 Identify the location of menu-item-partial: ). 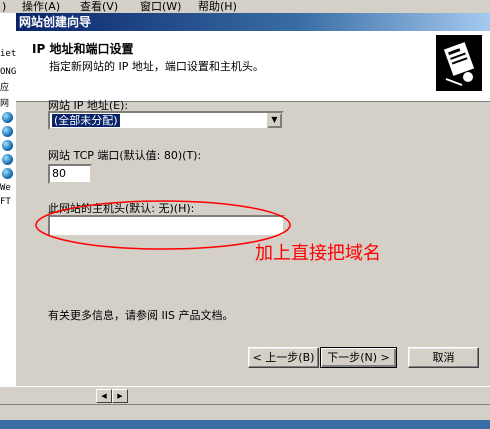
(4, 6).